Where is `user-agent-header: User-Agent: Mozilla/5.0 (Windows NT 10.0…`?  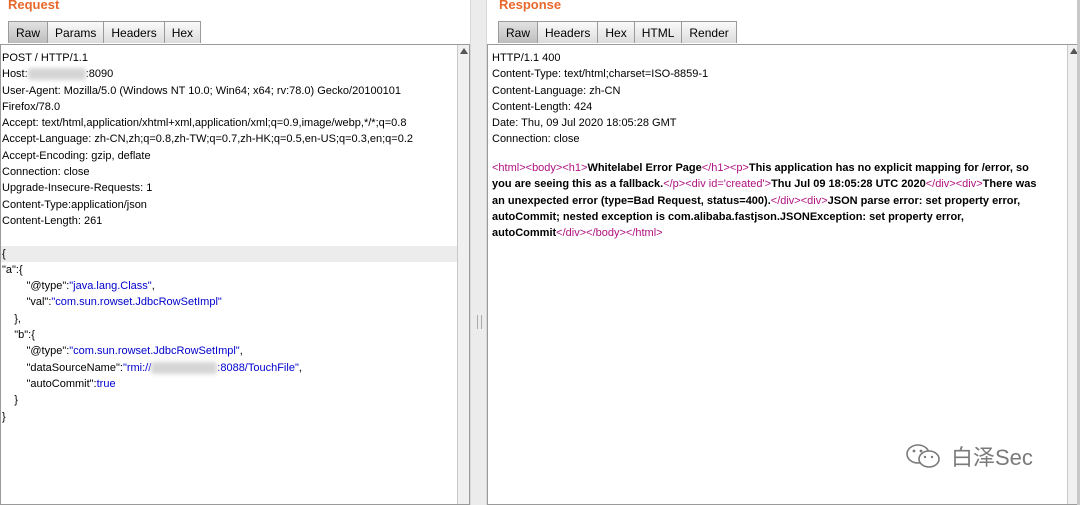
user-agent-header: User-Agent: Mozilla/5.0 (Windows NT 10.0… is located at coordinates (202, 90).